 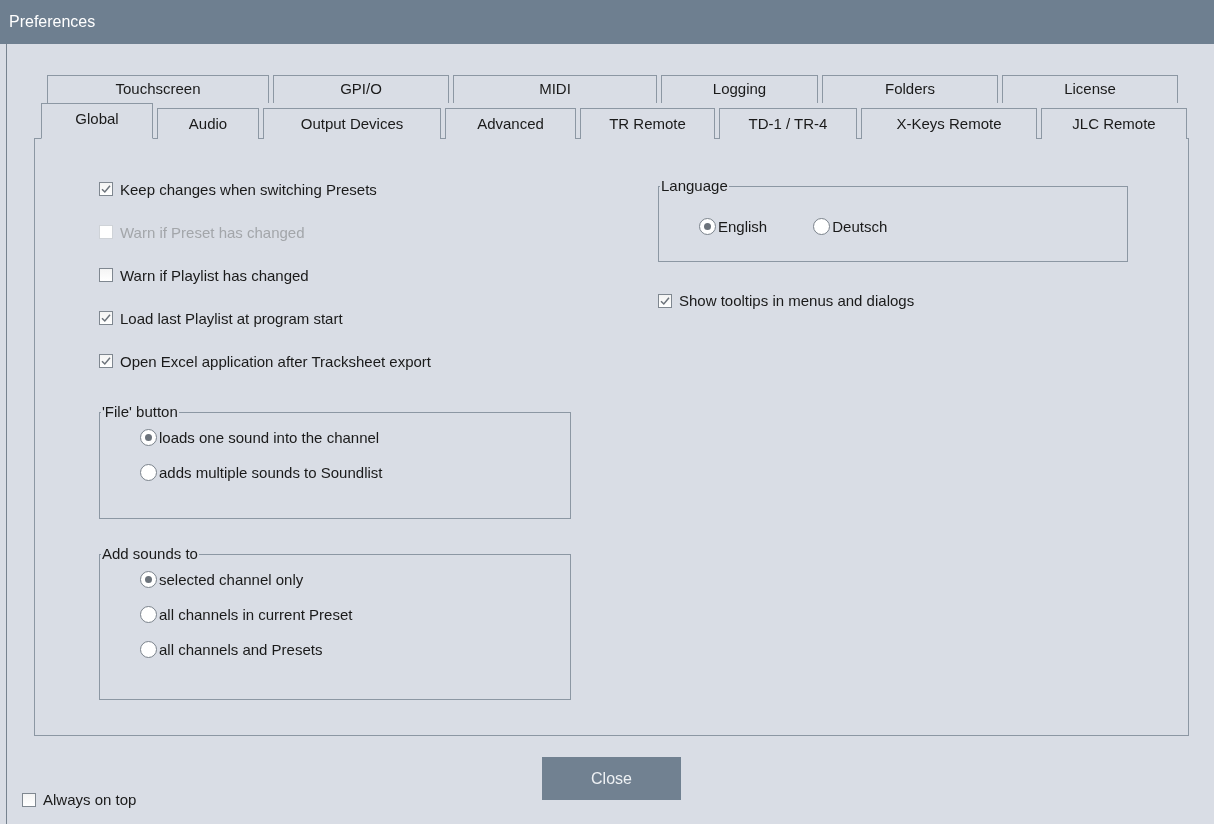 I want to click on checkbox-label: Show tooltips in menus and dialogs, so click(x=797, y=300).